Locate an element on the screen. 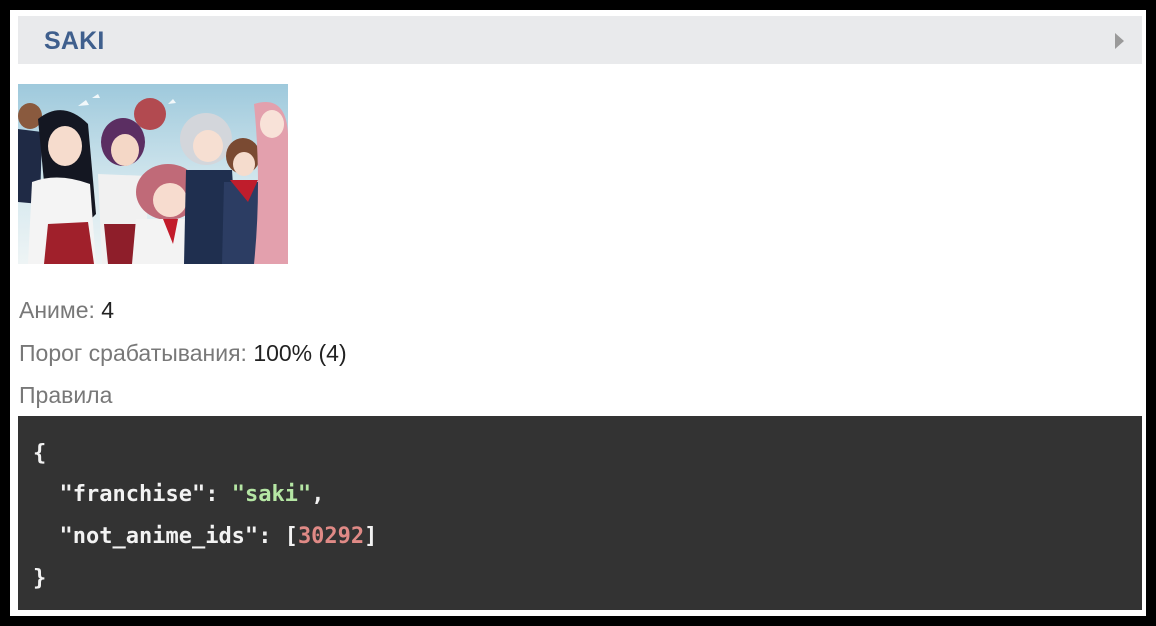  code-line-open: { is located at coordinates (39, 454).